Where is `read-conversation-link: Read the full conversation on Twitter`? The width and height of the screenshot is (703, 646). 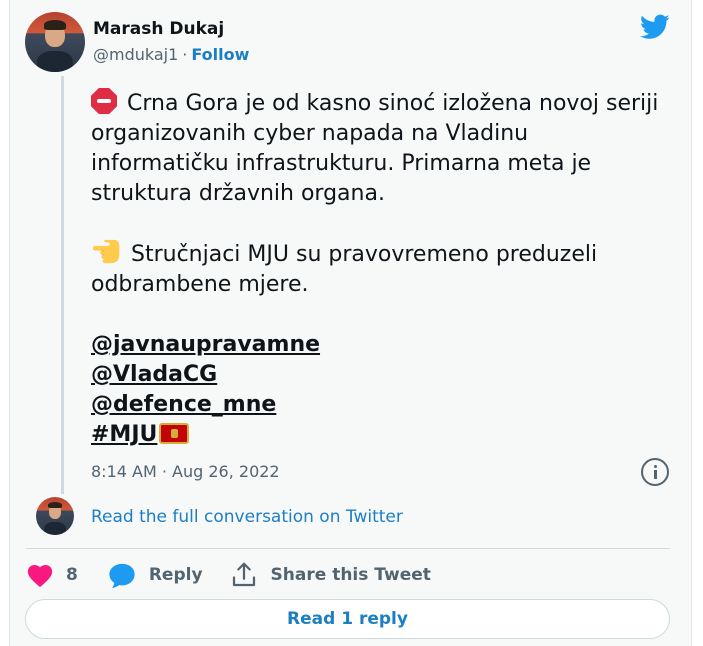
read-conversation-link: Read the full conversation on Twitter is located at coordinates (247, 517).